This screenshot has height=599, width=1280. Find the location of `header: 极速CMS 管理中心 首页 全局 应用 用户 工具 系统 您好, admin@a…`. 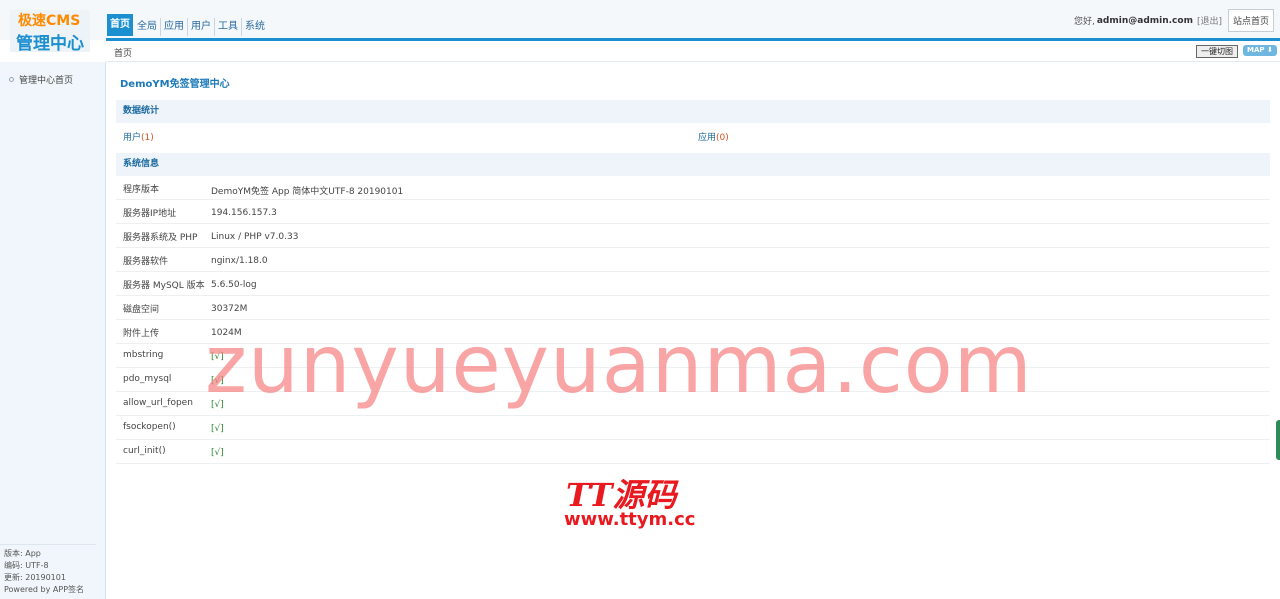

header: 极速CMS 管理中心 首页 全局 应用 用户 工具 系统 您好, admin@a… is located at coordinates (640, 27).